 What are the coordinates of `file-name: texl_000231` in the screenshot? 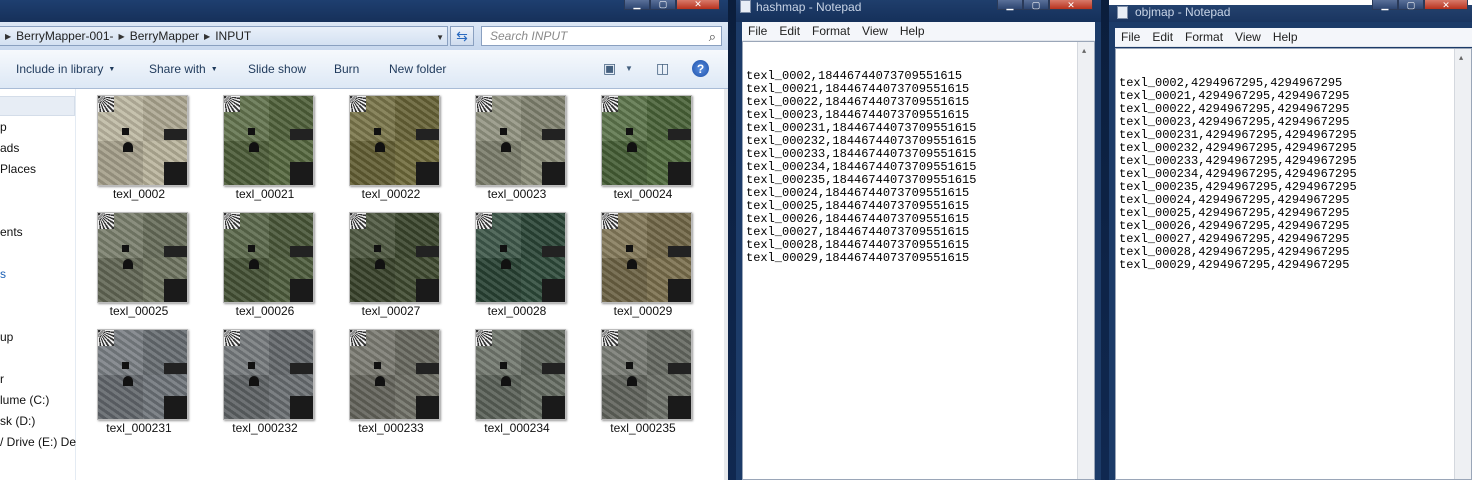 It's located at (139, 428).